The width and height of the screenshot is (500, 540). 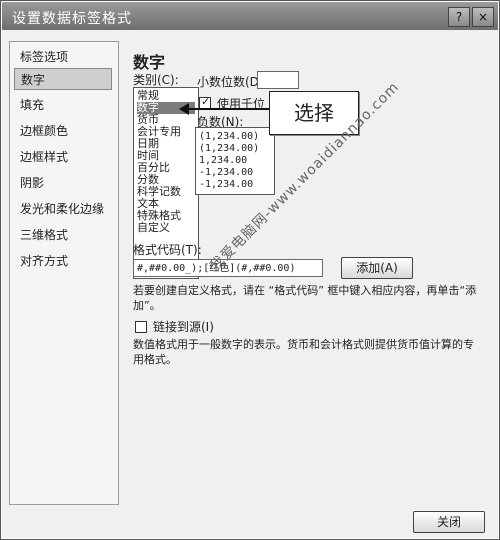 What do you see at coordinates (63, 157) in the screenshot?
I see `sidebar-item-border-style: 边框样式` at bounding box center [63, 157].